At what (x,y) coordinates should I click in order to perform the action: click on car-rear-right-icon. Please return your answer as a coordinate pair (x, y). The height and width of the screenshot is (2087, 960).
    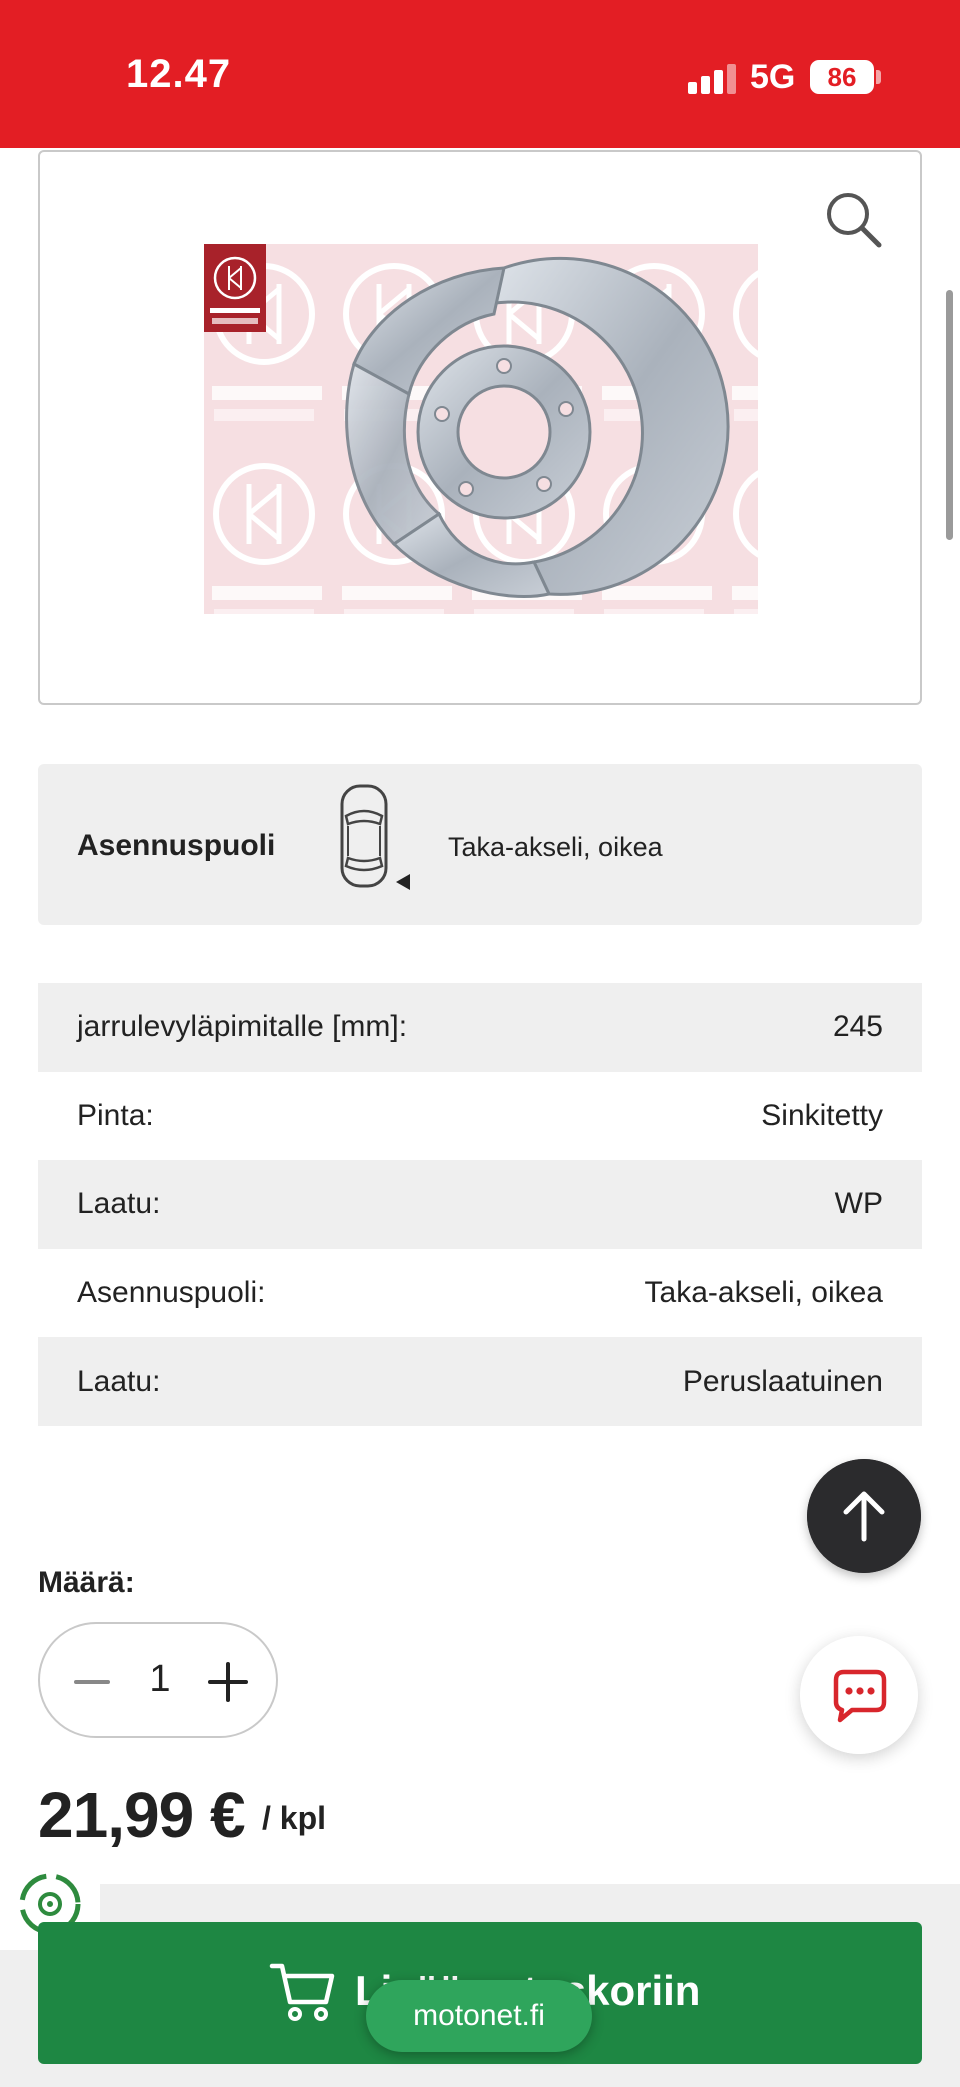
    Looking at the image, I should click on (375, 837).